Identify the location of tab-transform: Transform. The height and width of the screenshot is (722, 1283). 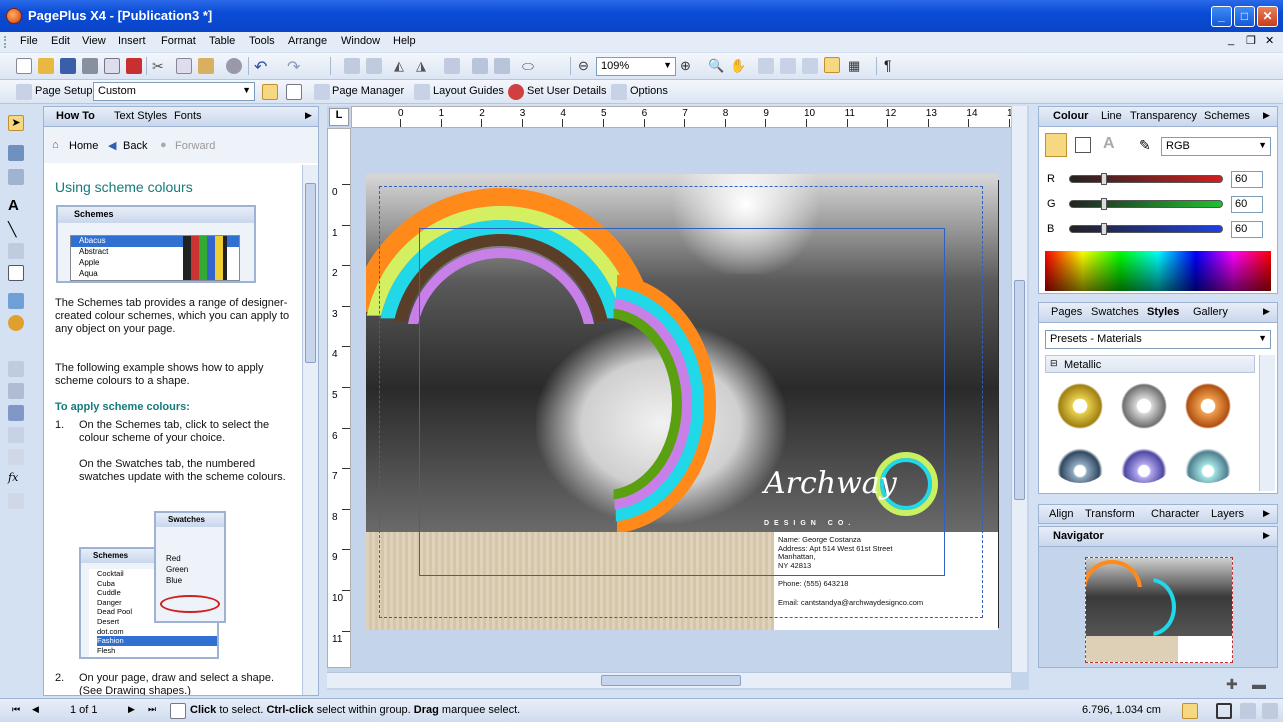
(1110, 514).